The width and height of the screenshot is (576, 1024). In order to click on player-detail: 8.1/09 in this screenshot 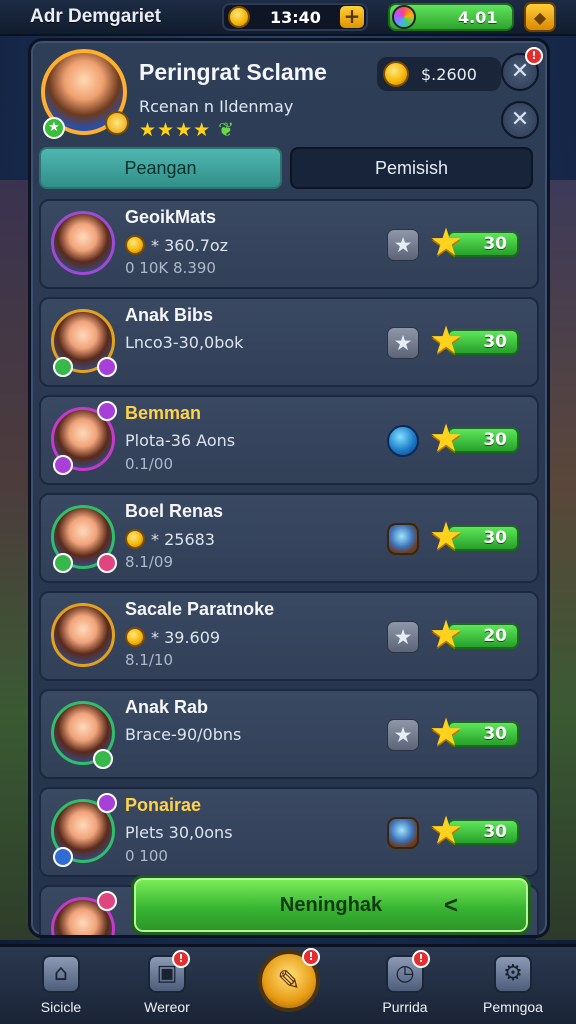, I will do `click(149, 562)`.